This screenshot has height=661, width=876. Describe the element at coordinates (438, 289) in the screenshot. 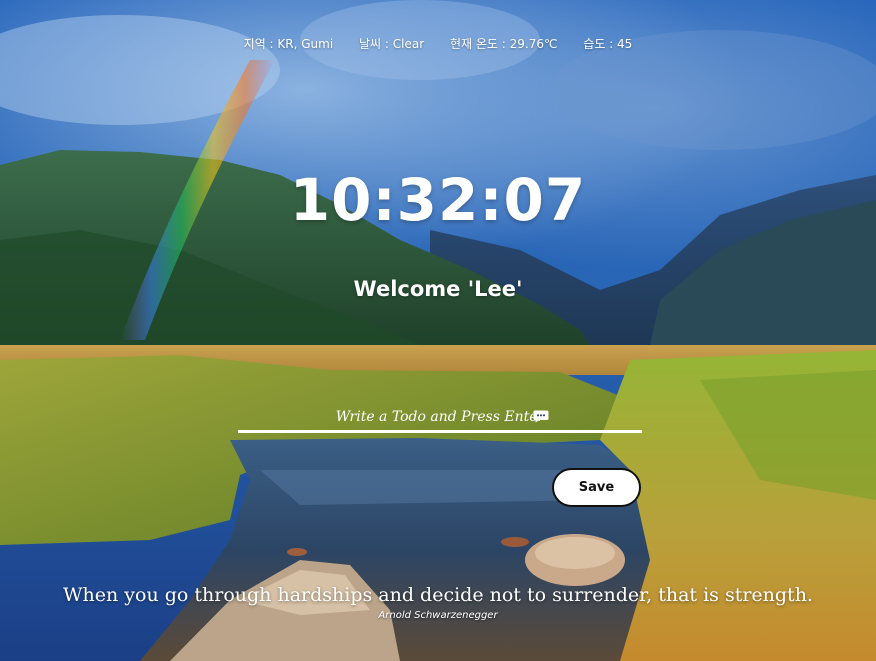

I see `greeting-text: Welcome 'Lee'` at that location.